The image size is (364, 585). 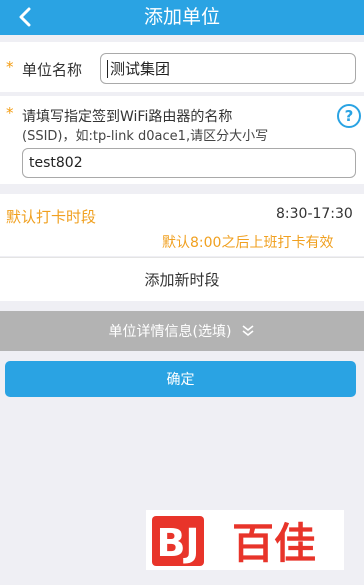 What do you see at coordinates (248, 243) in the screenshot?
I see `default-period-note: 默认8:00之后上班打卡有效` at bounding box center [248, 243].